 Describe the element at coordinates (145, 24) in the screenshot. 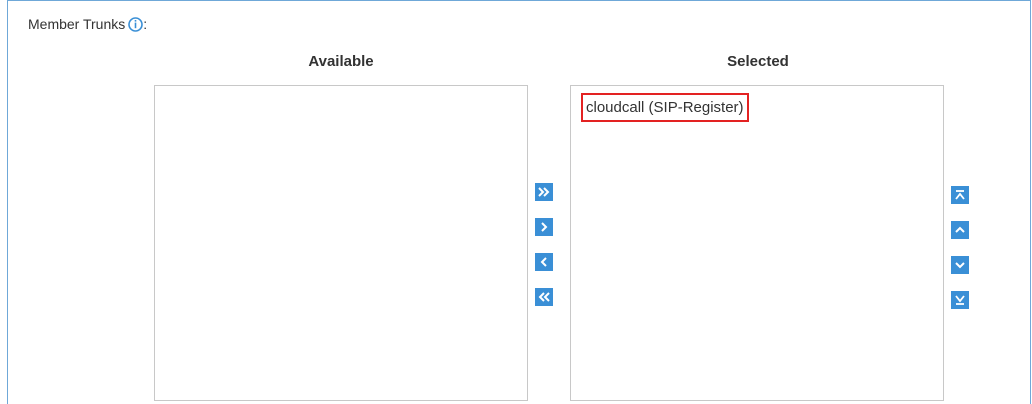

I see `member-trunks-colon: :` at that location.